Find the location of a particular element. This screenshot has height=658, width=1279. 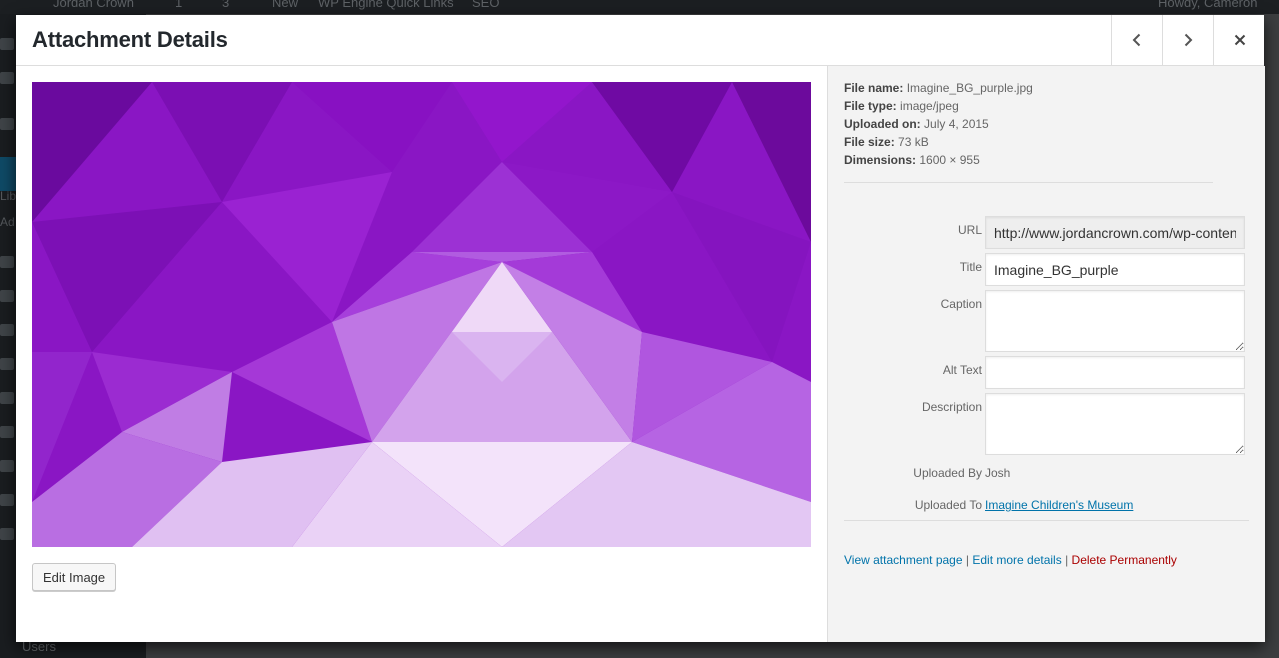

file-type-value: image/jpeg is located at coordinates (929, 106).